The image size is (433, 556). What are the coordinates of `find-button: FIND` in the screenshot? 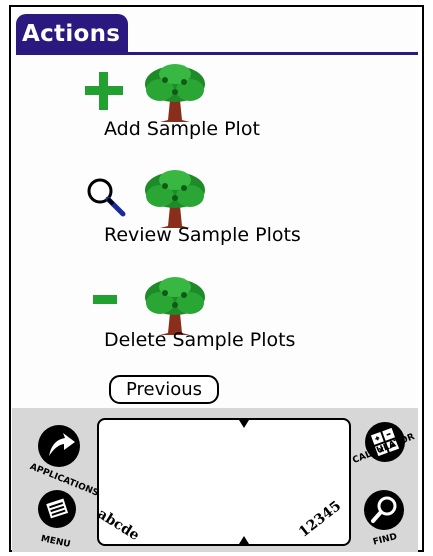 It's located at (387, 519).